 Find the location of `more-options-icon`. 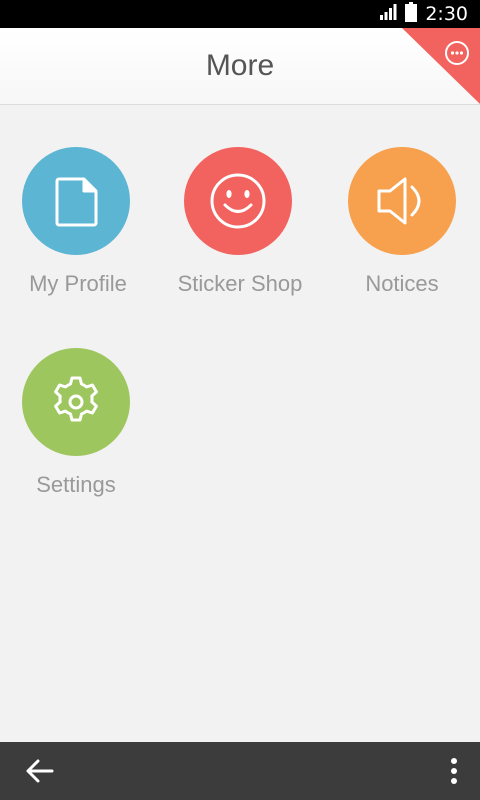

more-options-icon is located at coordinates (441, 66).